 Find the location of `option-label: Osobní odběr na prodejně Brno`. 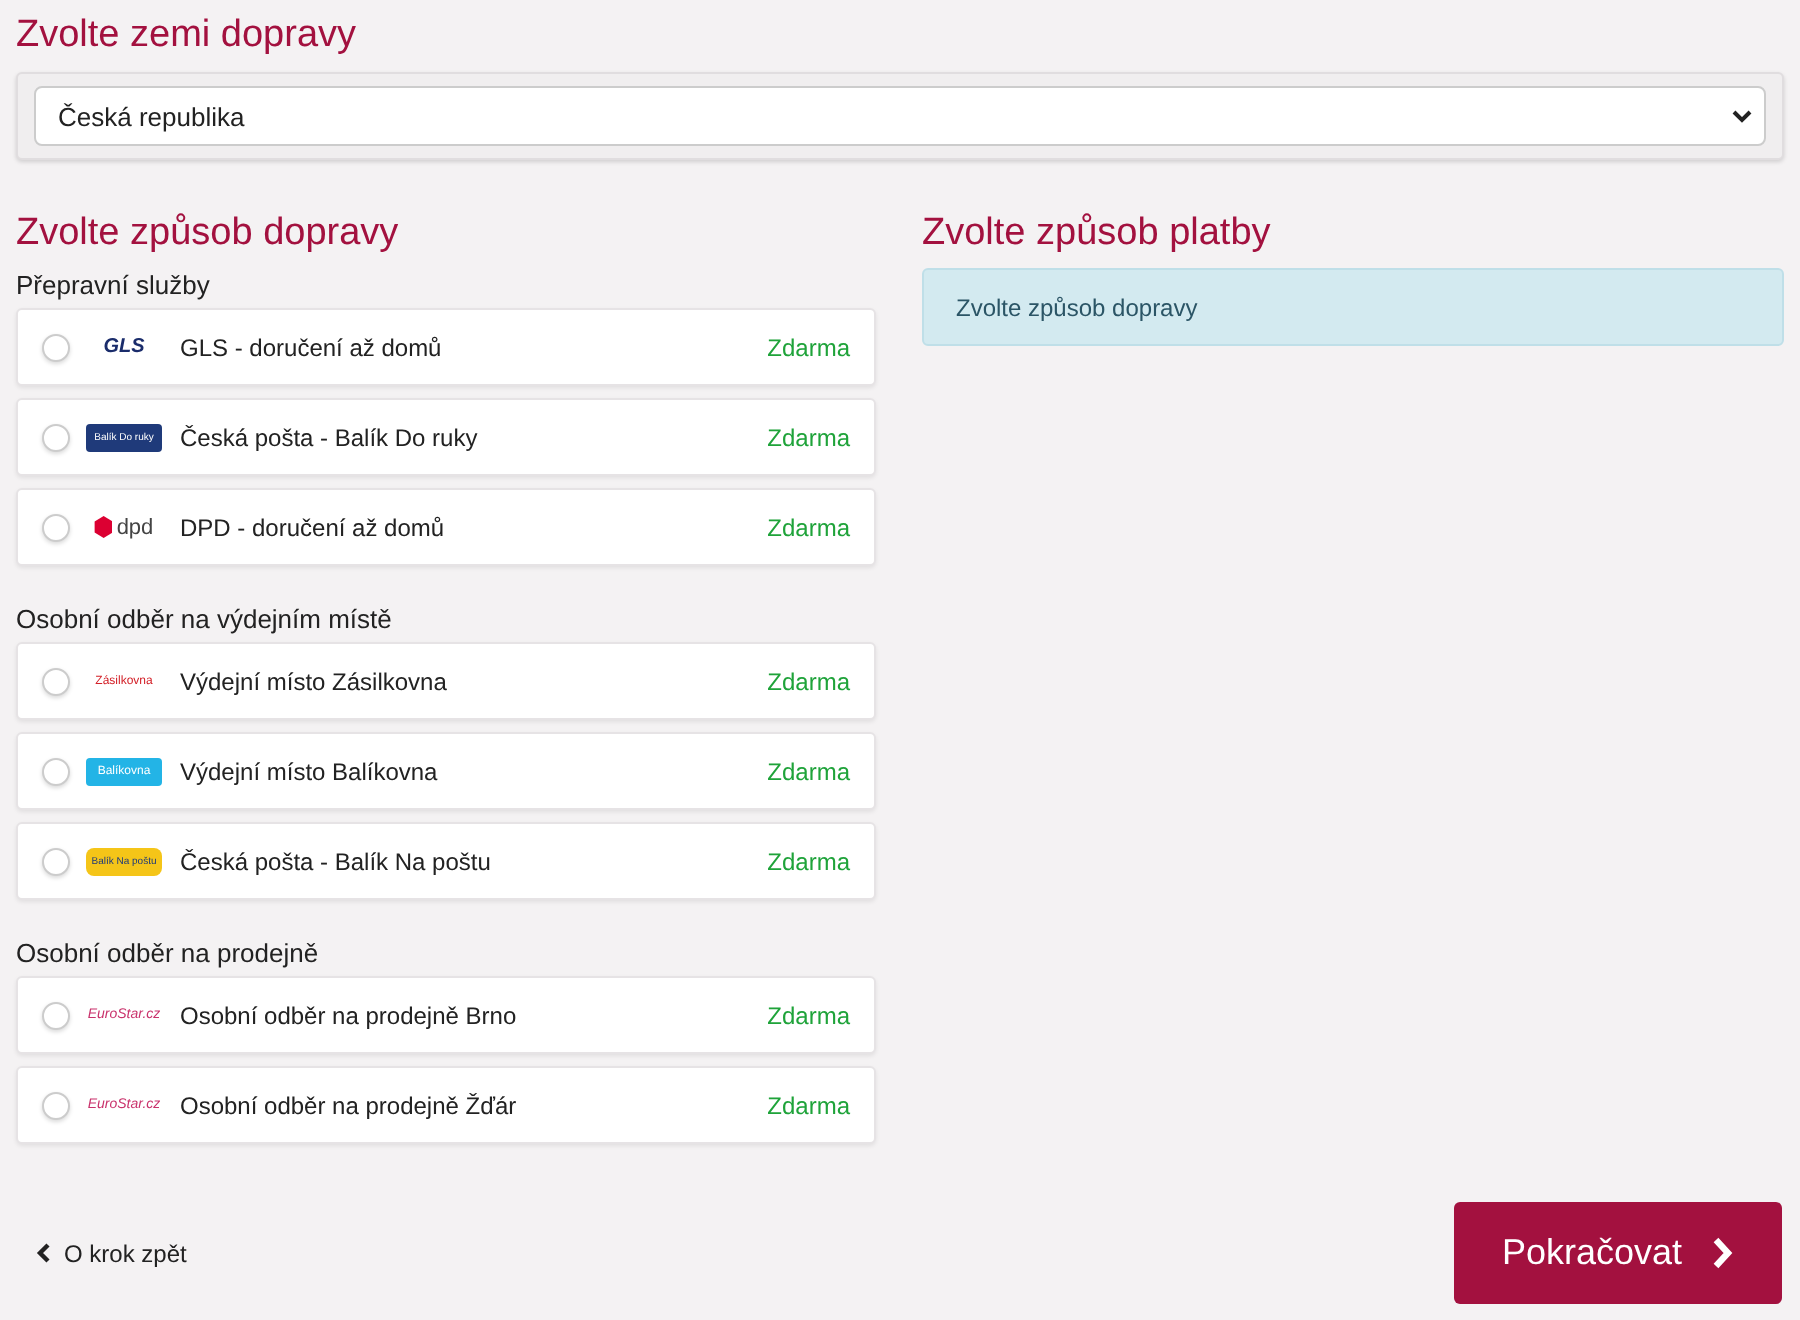

option-label: Osobní odběr na prodejně Brno is located at coordinates (349, 1015).